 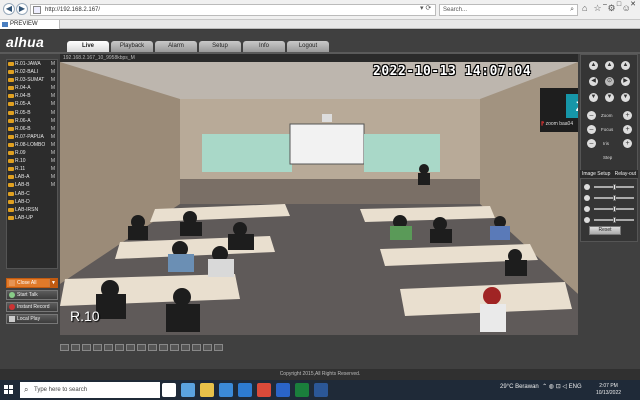 What do you see at coordinates (584, 8) in the screenshot?
I see `home-icon: ⌂` at bounding box center [584, 8].